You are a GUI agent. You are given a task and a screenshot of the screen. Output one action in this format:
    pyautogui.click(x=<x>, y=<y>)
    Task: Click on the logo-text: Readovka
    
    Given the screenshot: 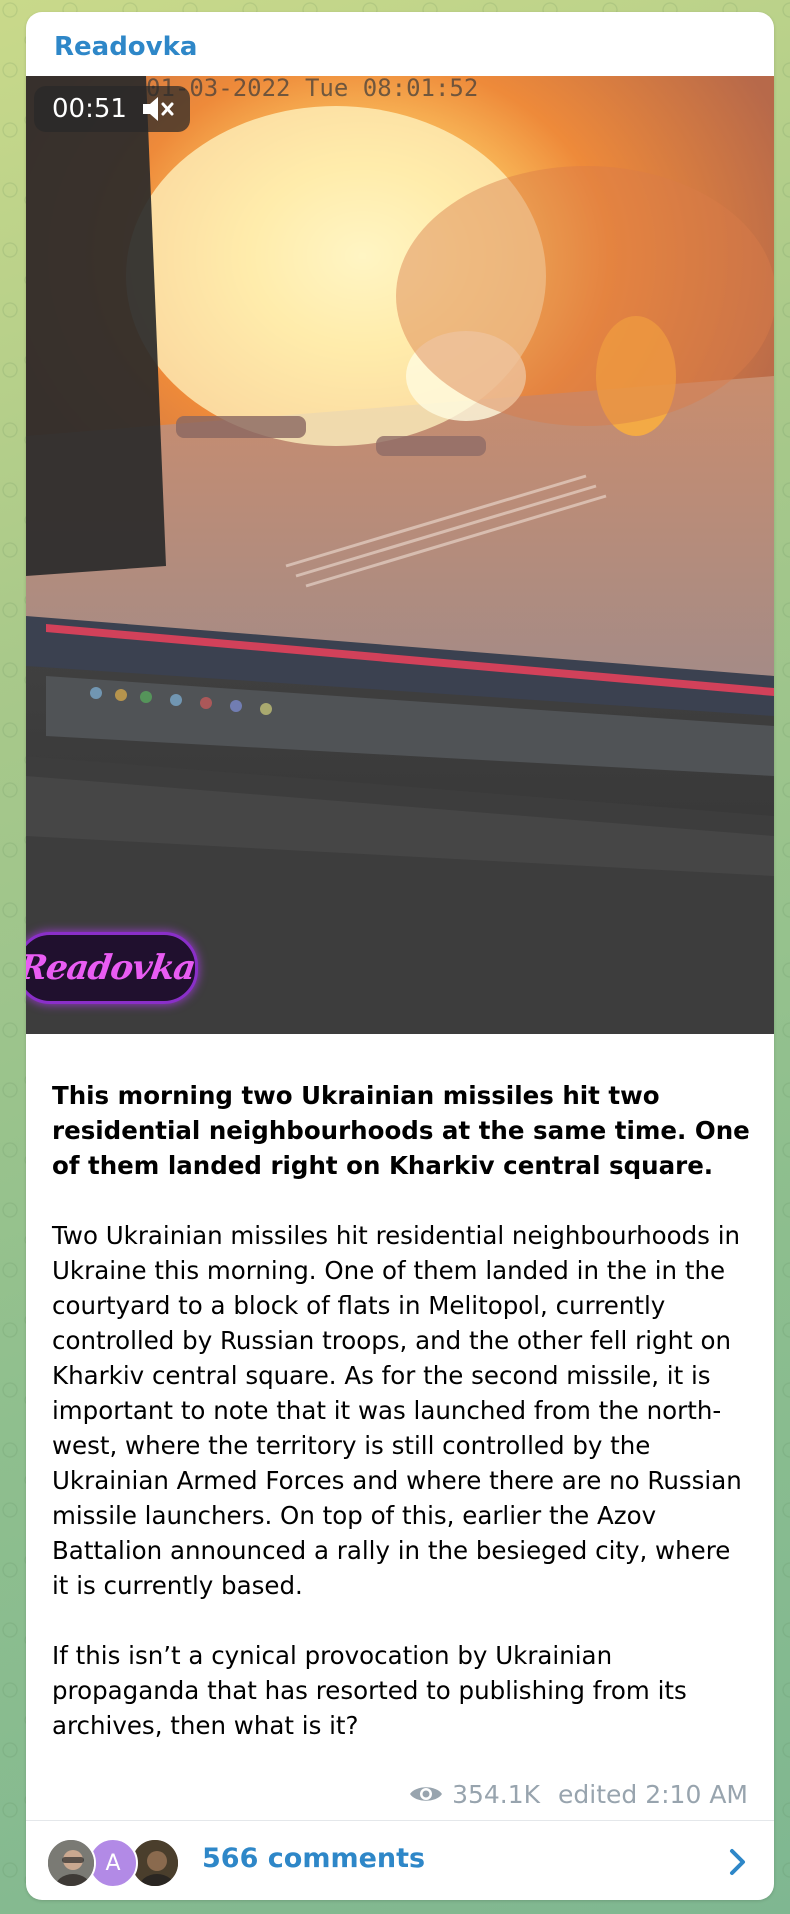 What is the action you would take?
    pyautogui.click(x=112, y=968)
    